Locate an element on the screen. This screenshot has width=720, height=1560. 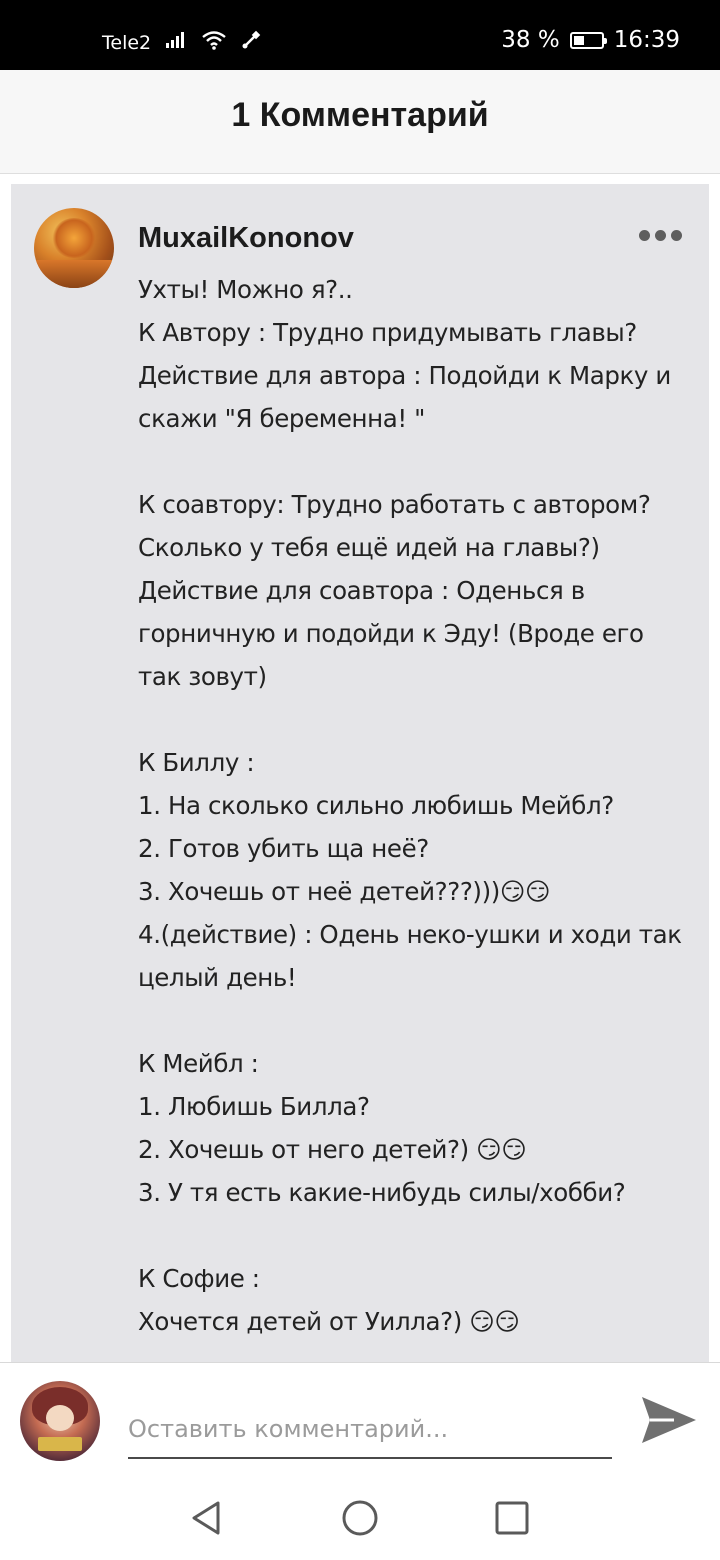
avatar-ground-shape is located at coordinates (74, 274).